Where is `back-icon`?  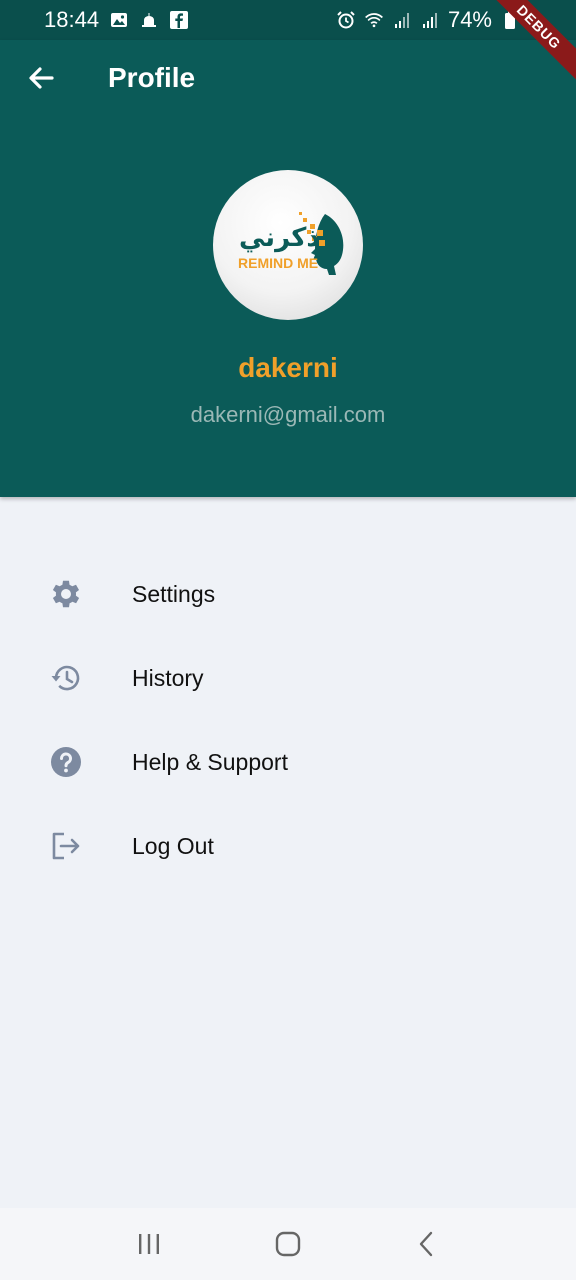
back-icon is located at coordinates (427, 1244).